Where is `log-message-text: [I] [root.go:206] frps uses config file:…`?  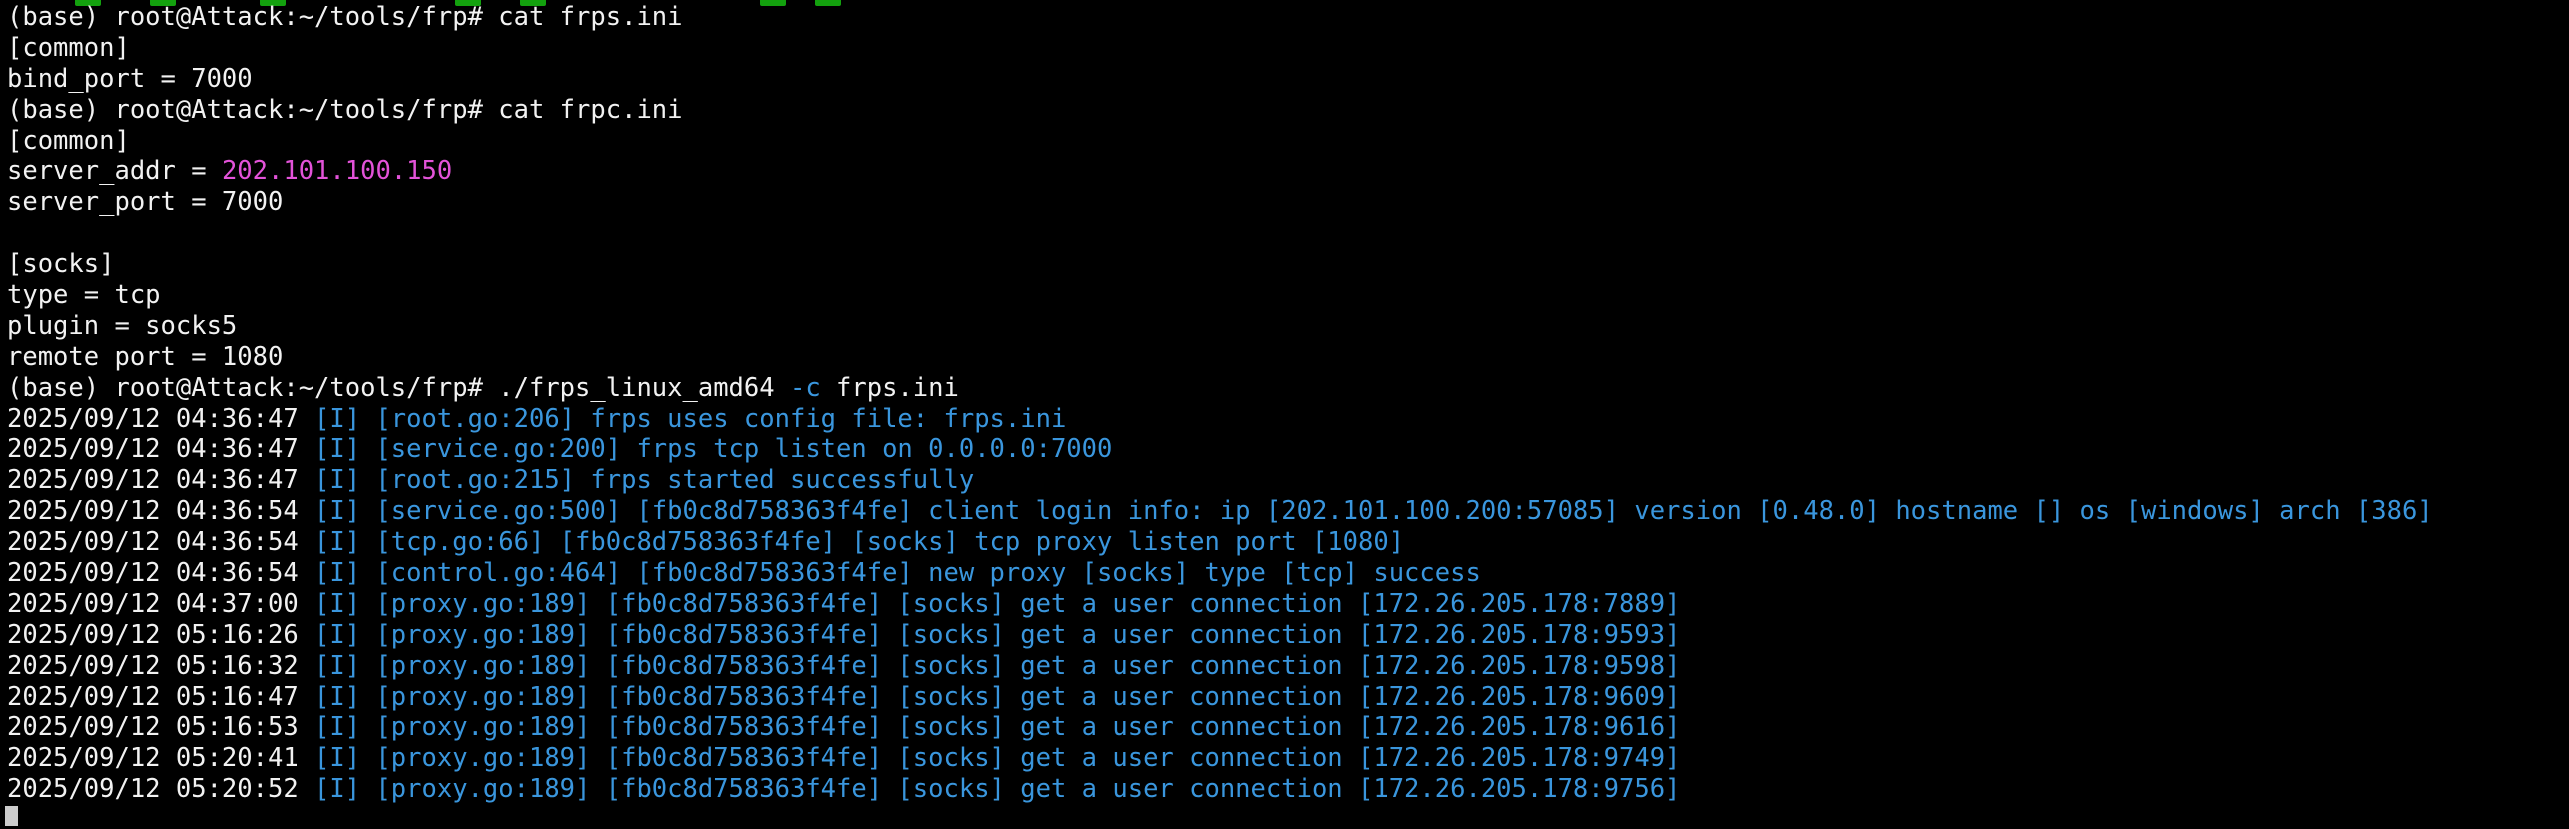 log-message-text: [I] [root.go:206] frps uses config file:… is located at coordinates (690, 418).